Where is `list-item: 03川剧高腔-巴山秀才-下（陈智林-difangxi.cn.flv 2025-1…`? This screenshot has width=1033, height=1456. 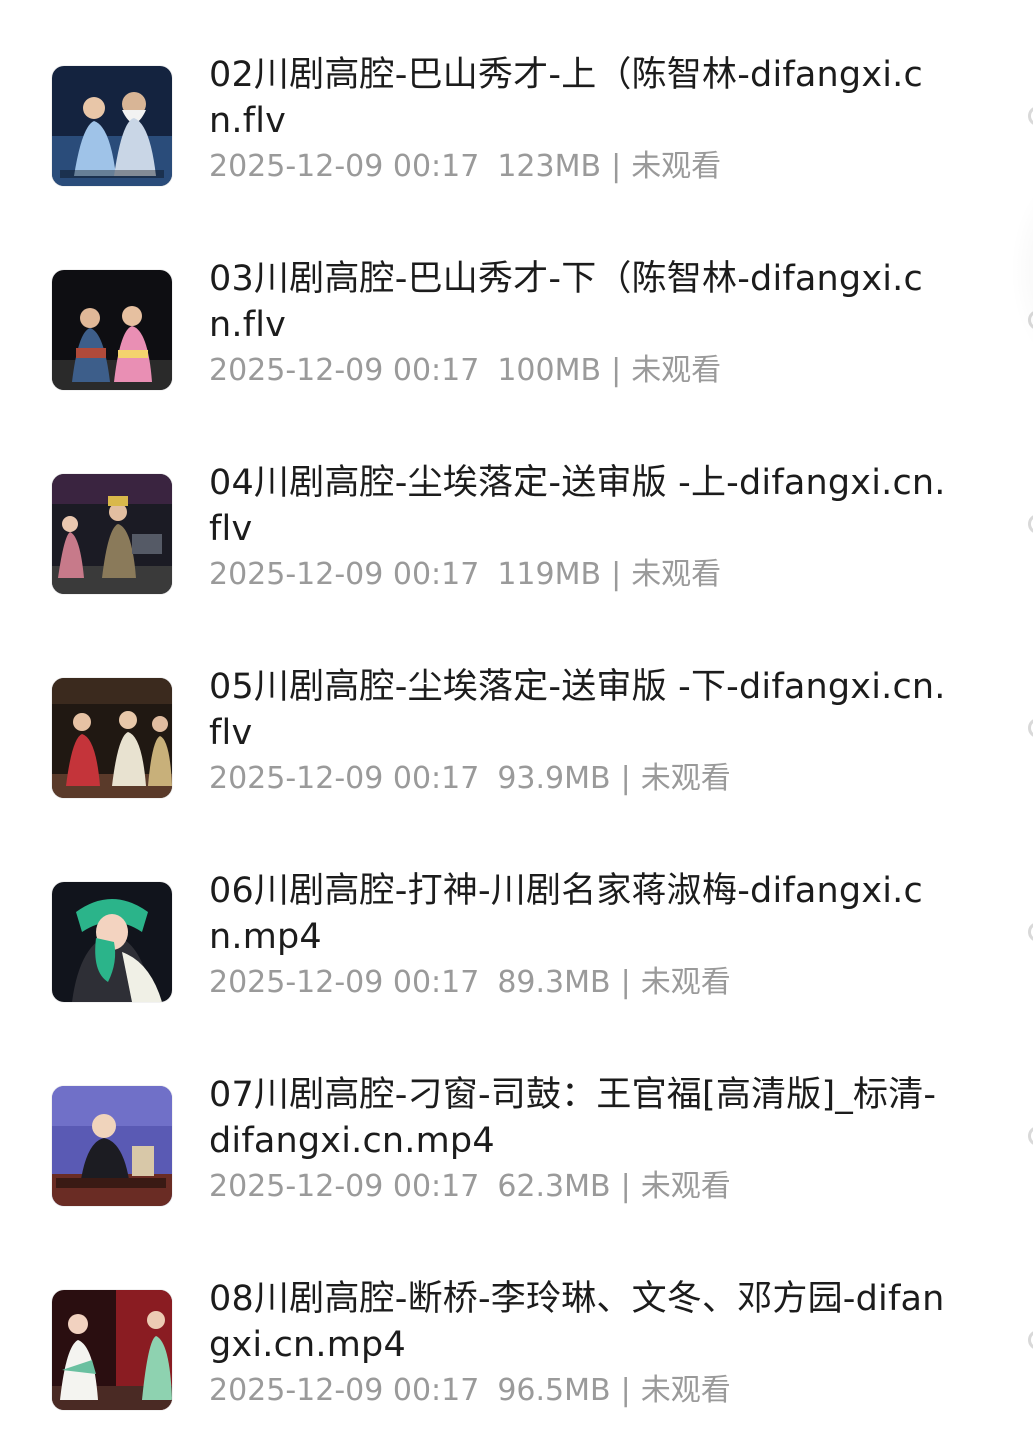 list-item: 03川剧高腔-巴山秀才-下（陈智林-difangxi.cn.flv 2025-1… is located at coordinates (516, 346).